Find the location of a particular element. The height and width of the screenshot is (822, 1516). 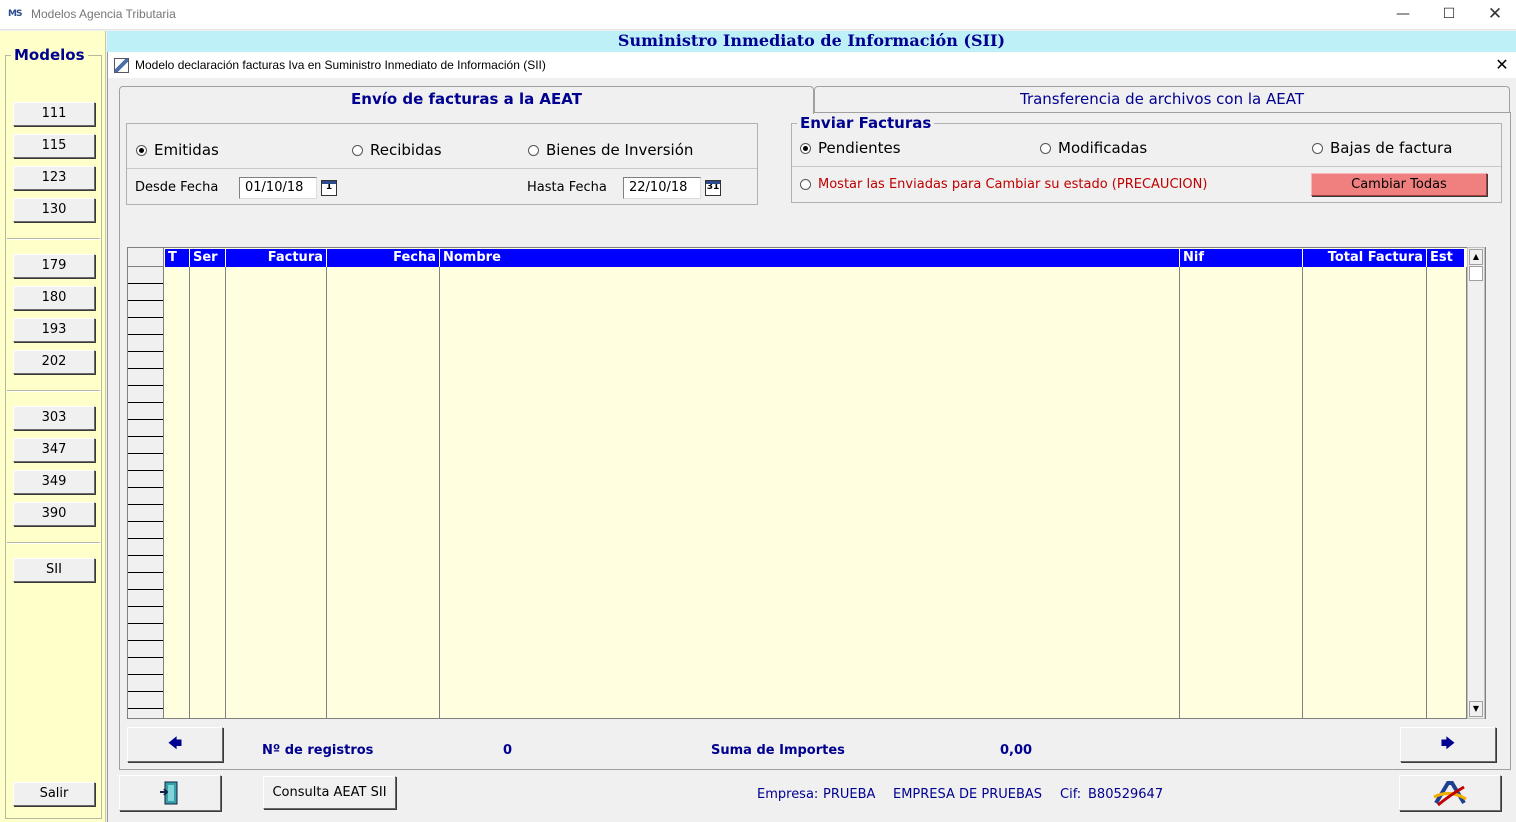

modelo-180-button: 180 is located at coordinates (54, 298).